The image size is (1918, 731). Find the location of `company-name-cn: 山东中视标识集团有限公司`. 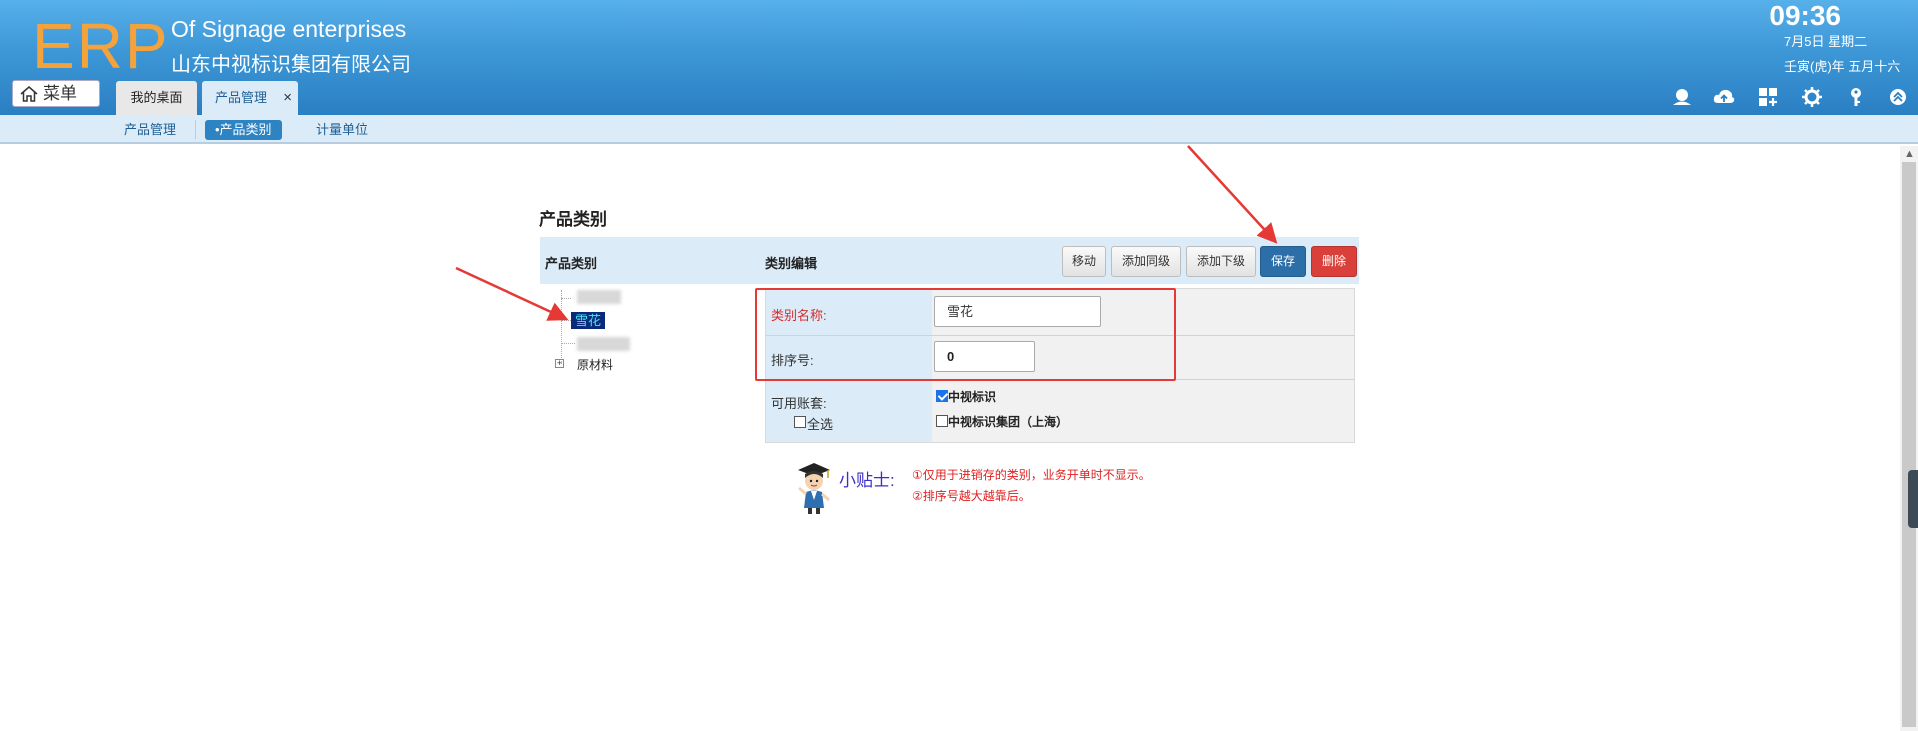

company-name-cn: 山东中视标识集团有限公司 is located at coordinates (291, 65).